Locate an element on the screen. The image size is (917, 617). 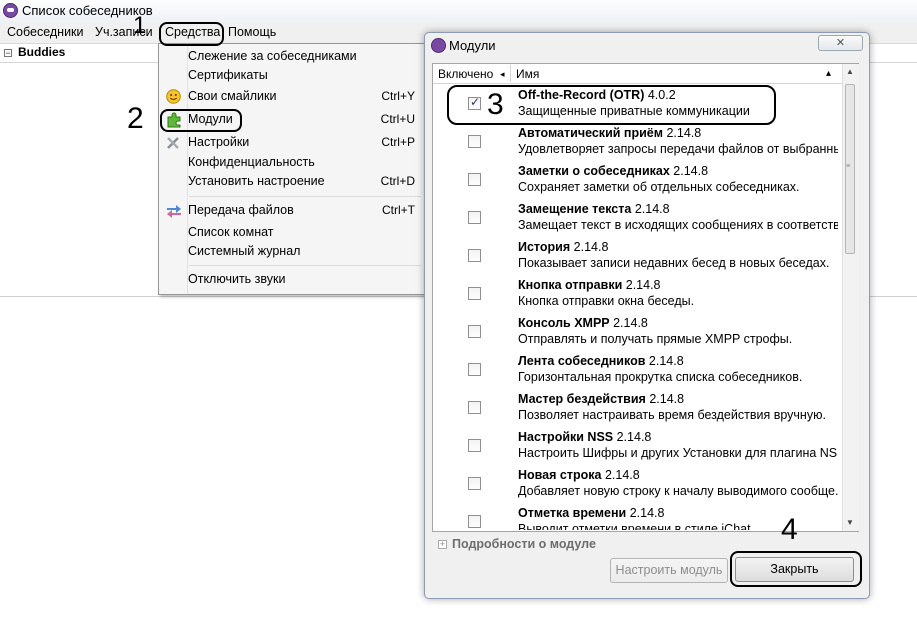
scroll-up-arrow-icon: ▲ is located at coordinates (850, 71).